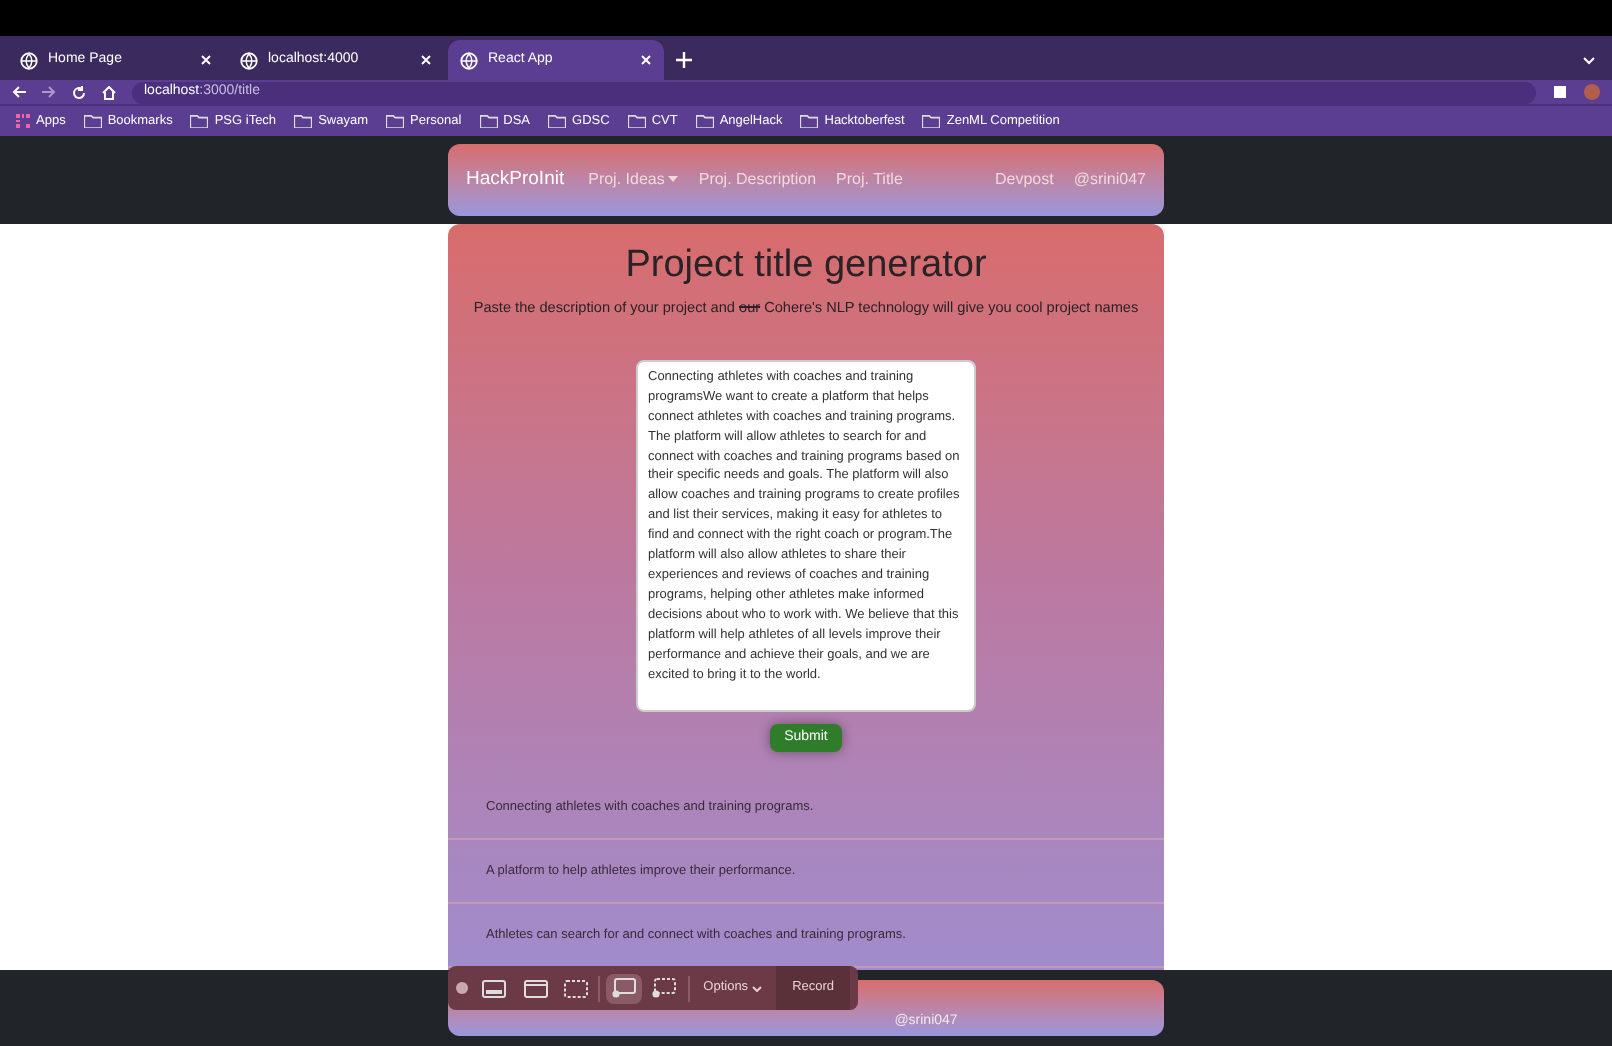  I want to click on record-screen-icon, so click(623, 988).